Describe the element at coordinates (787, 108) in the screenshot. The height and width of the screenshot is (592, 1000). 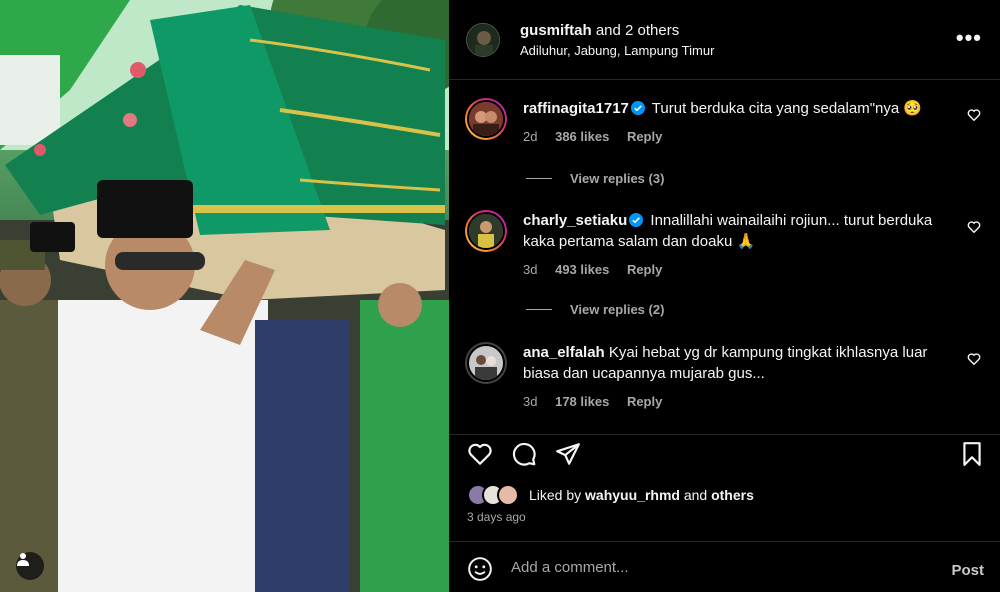
I see `comment-text: Turut berduka cita yang sedalam"nya 🥺` at that location.